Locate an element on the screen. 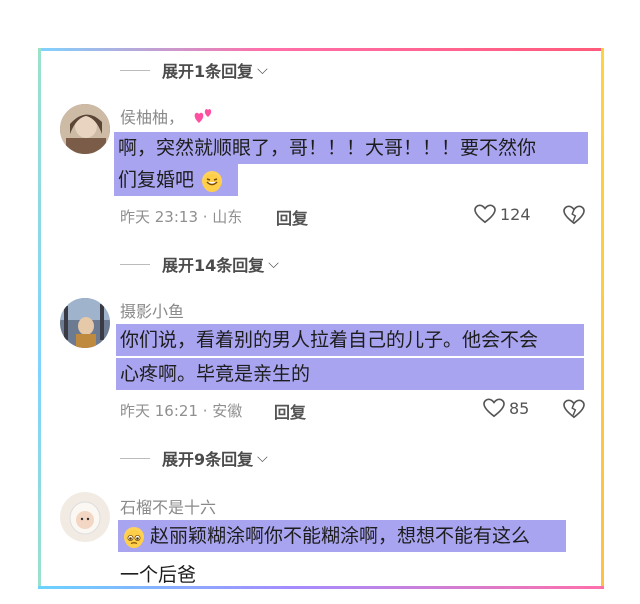 The height and width of the screenshot is (604, 640). comment-username: 石榴不是十六 is located at coordinates (168, 506).